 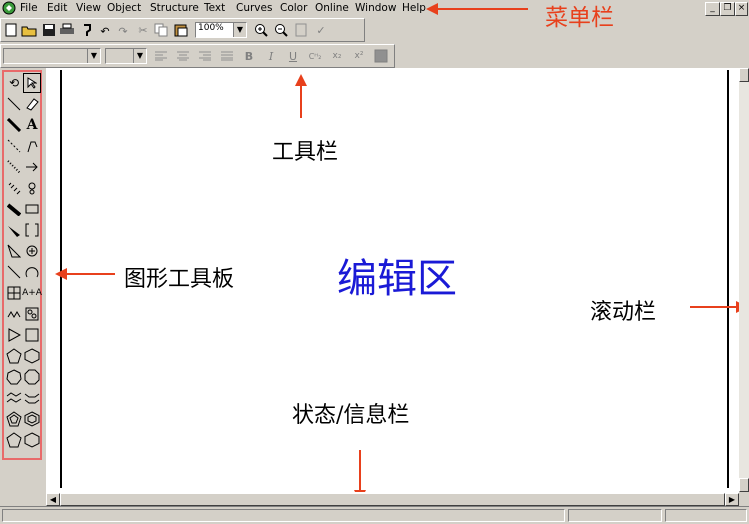 I want to click on arc-tool-icon, so click(x=32, y=272).